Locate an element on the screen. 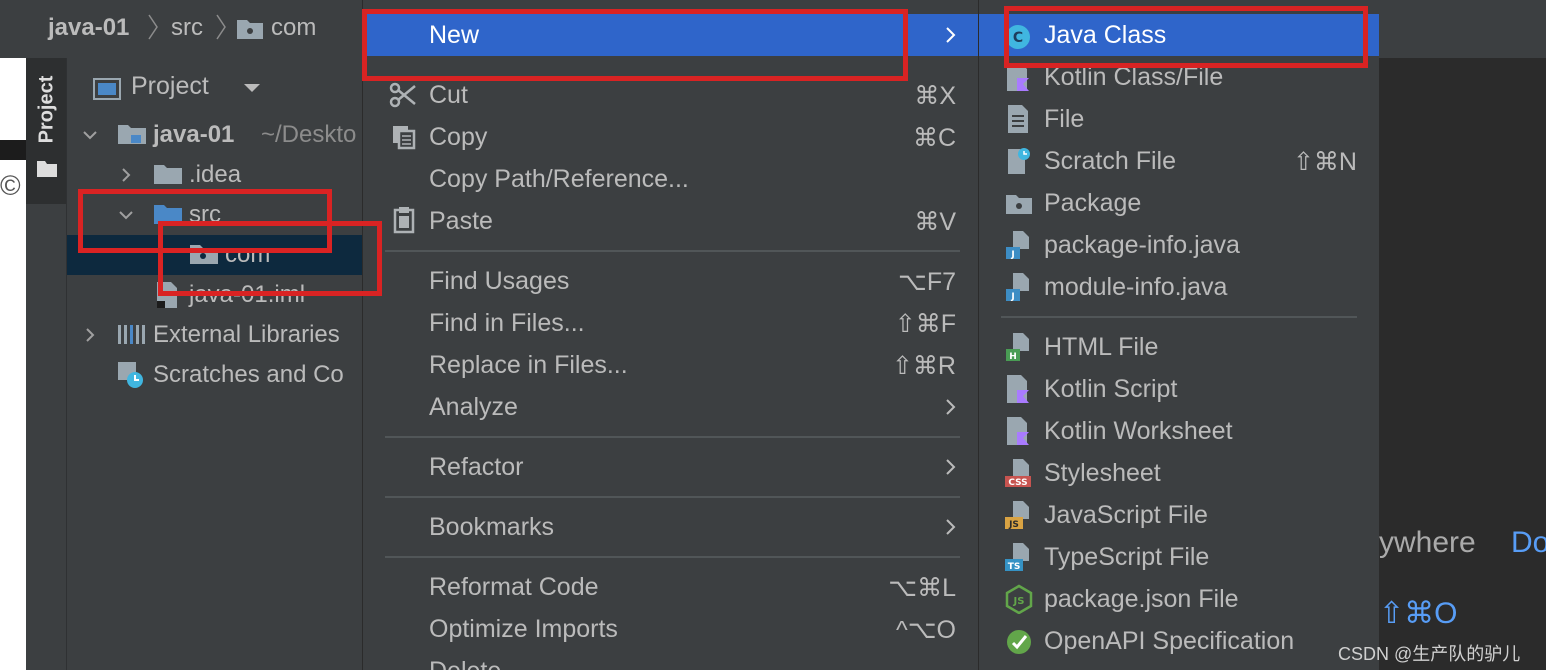 The image size is (1546, 670). menu-item-find-in-files: Find in Files... ⇧⌘F is located at coordinates (672, 323).